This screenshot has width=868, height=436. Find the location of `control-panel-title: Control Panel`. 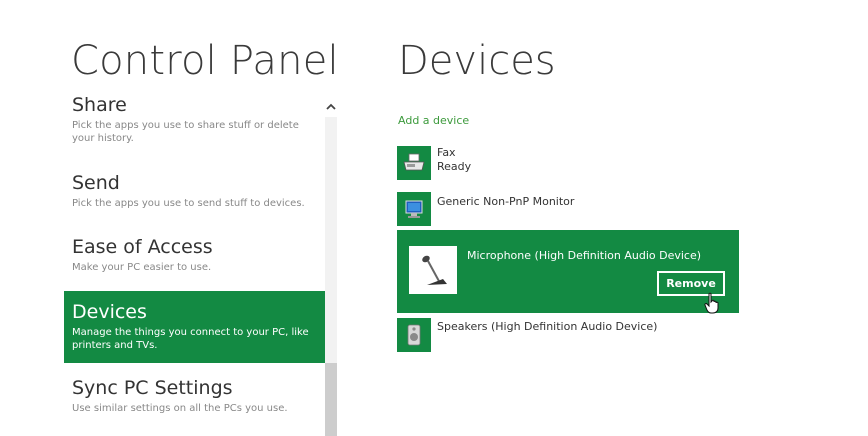

control-panel-title: Control Panel is located at coordinates (205, 61).